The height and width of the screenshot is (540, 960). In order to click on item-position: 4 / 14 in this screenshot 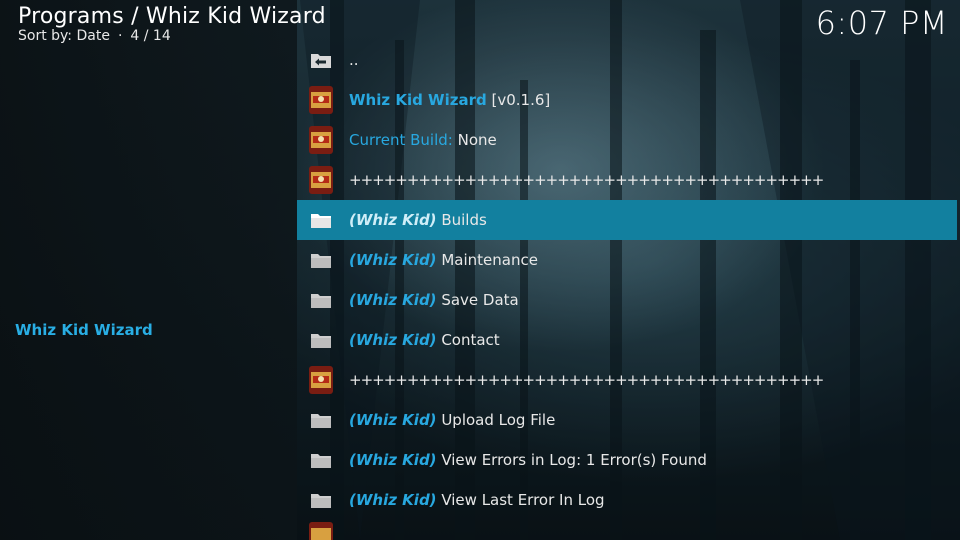, I will do `click(150, 36)`.